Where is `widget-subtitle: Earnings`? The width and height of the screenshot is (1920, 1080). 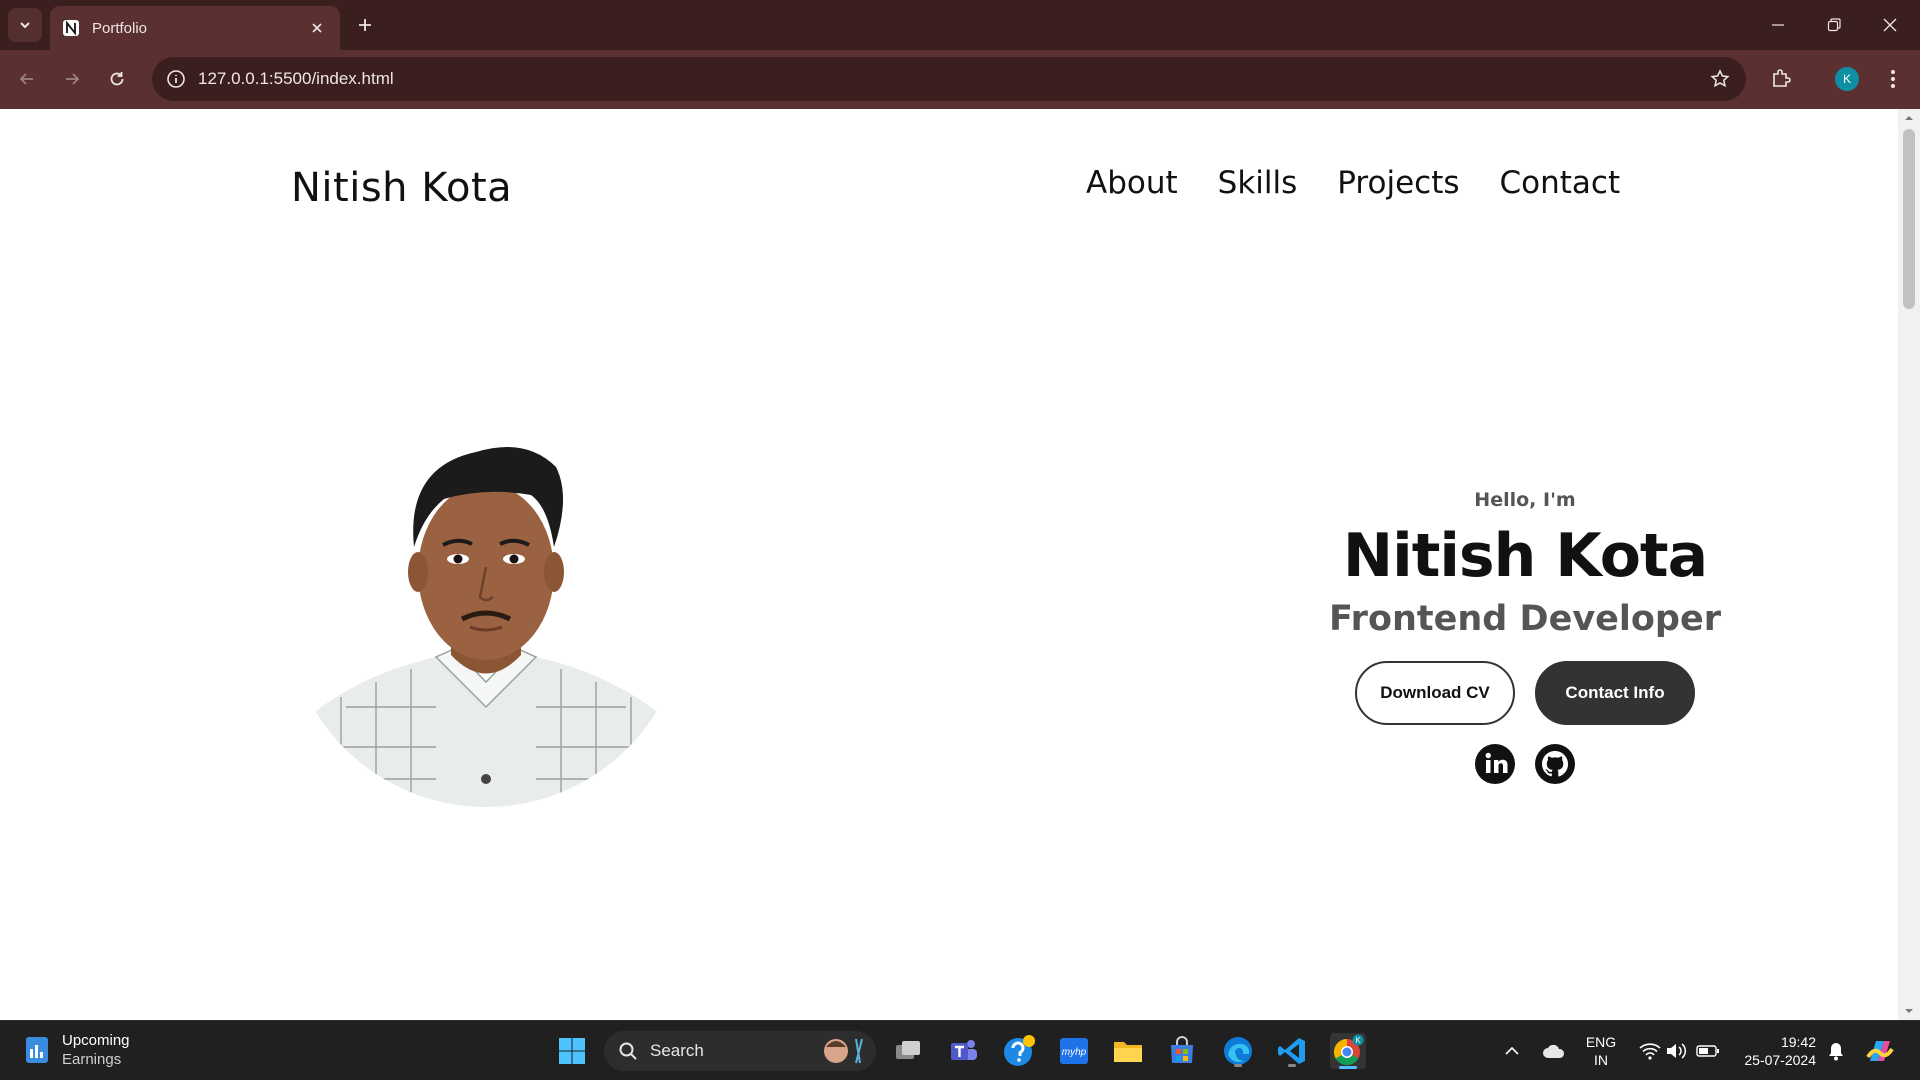
widget-subtitle: Earnings is located at coordinates (92, 1059).